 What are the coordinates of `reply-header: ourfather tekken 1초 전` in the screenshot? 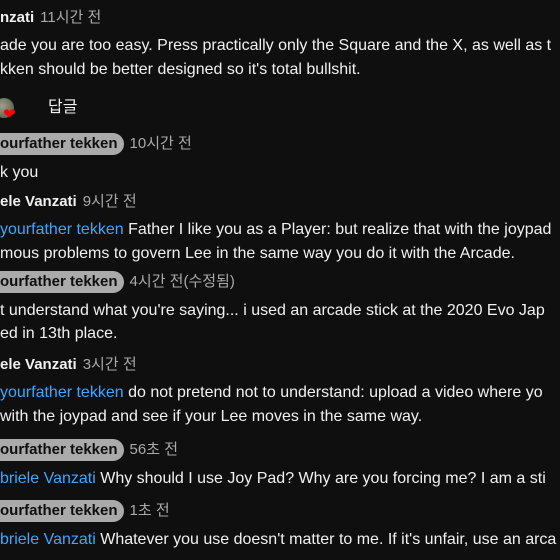 It's located at (85, 511).